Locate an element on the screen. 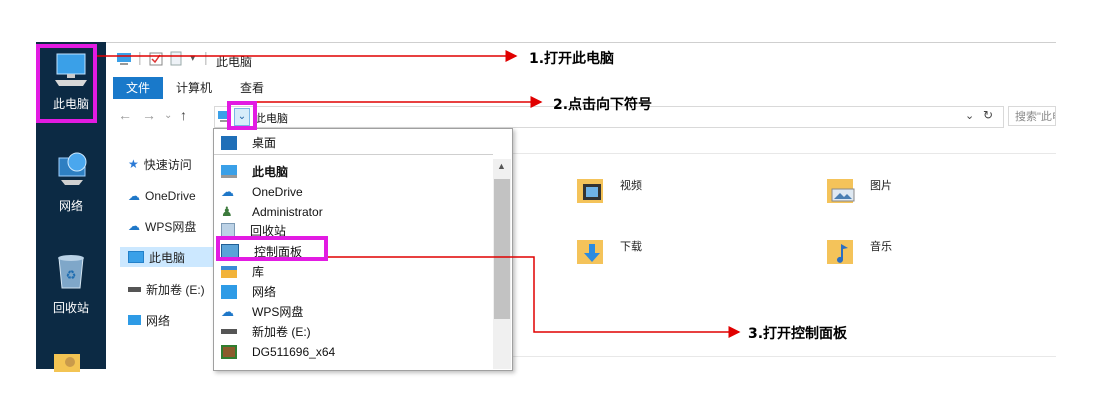  arrow-step3 is located at coordinates (534, 297).